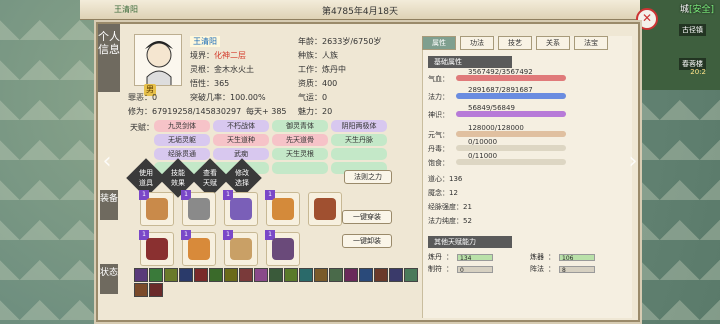  Describe the element at coordinates (109, 205) in the screenshot. I see `sidebar-item-equip: 装备` at that location.